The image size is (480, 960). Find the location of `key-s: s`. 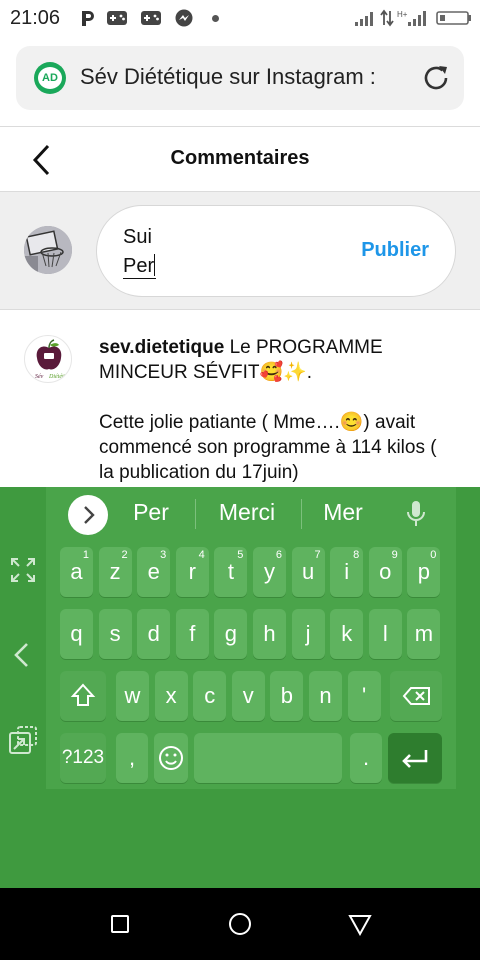

key-s: s is located at coordinates (115, 634).